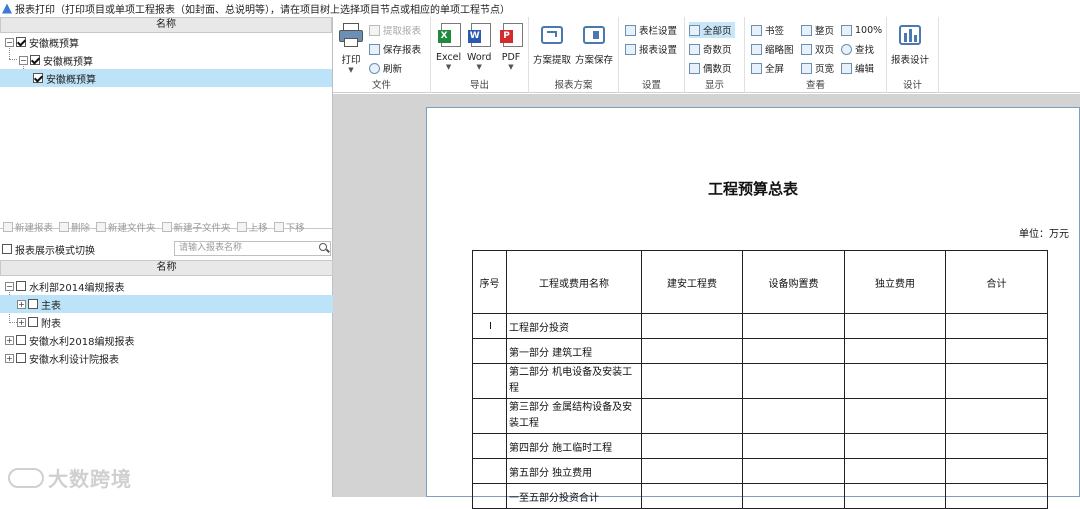 The width and height of the screenshot is (1080, 509). I want to click on table-row: 第一部分 建筑工程, so click(760, 351).